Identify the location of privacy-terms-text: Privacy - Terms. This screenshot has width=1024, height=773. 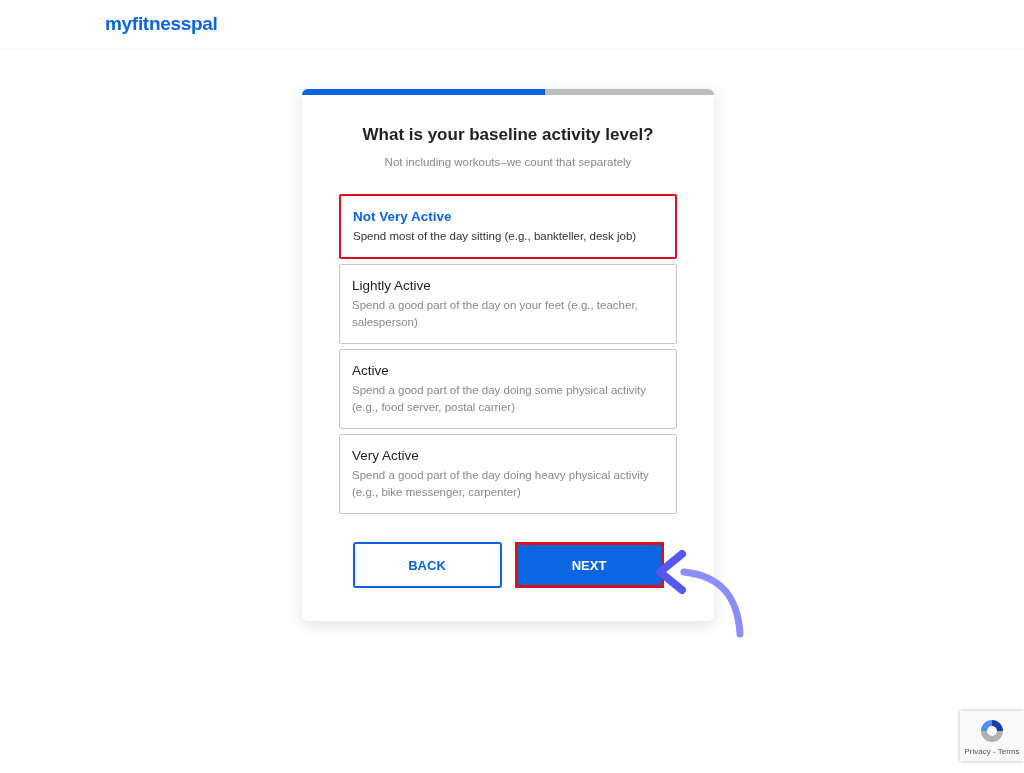
(992, 751).